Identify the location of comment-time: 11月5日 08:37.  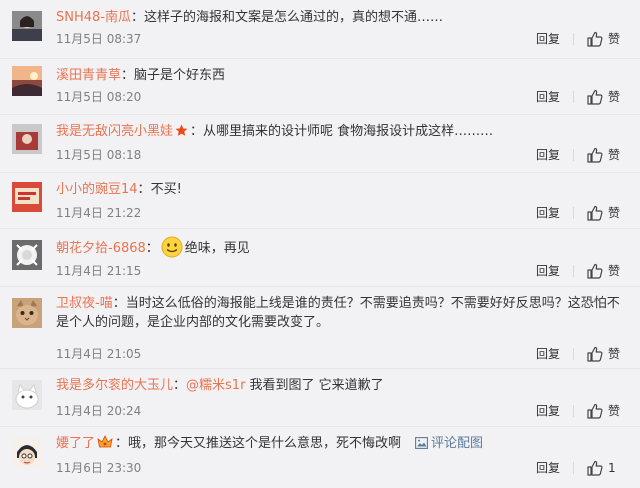
(99, 39).